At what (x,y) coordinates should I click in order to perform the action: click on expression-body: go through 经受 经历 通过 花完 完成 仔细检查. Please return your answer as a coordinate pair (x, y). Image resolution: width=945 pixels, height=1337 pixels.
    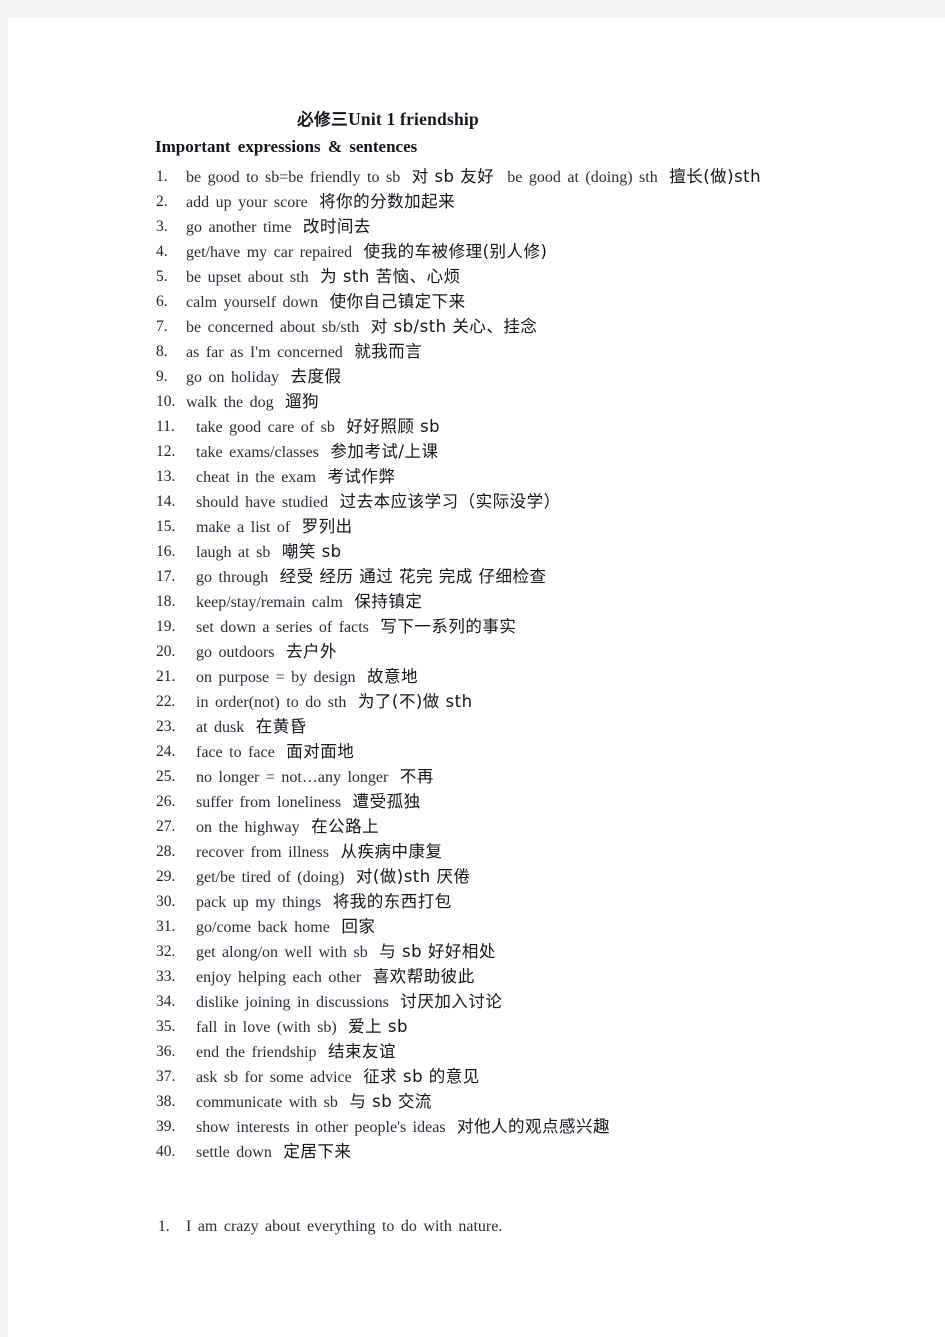
    Looking at the image, I should click on (371, 577).